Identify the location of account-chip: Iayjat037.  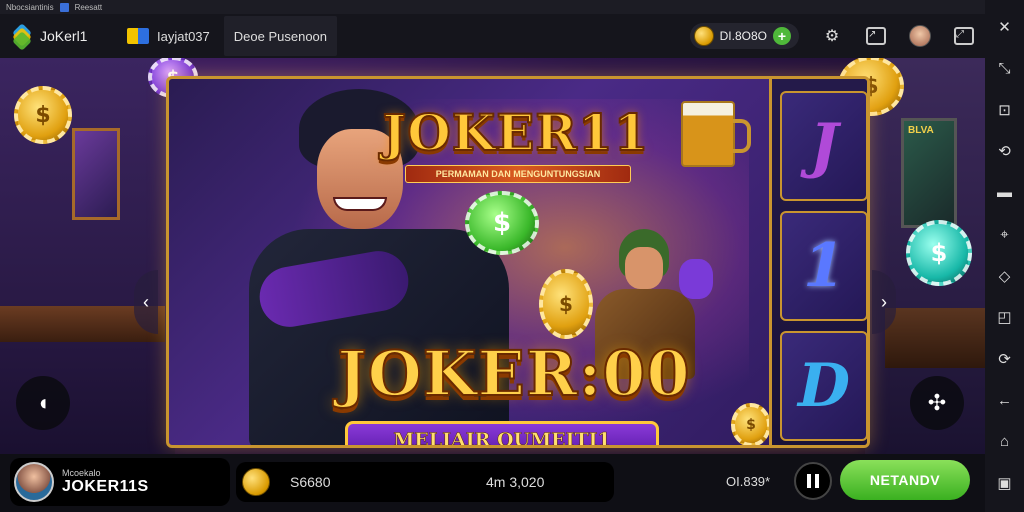
(168, 36).